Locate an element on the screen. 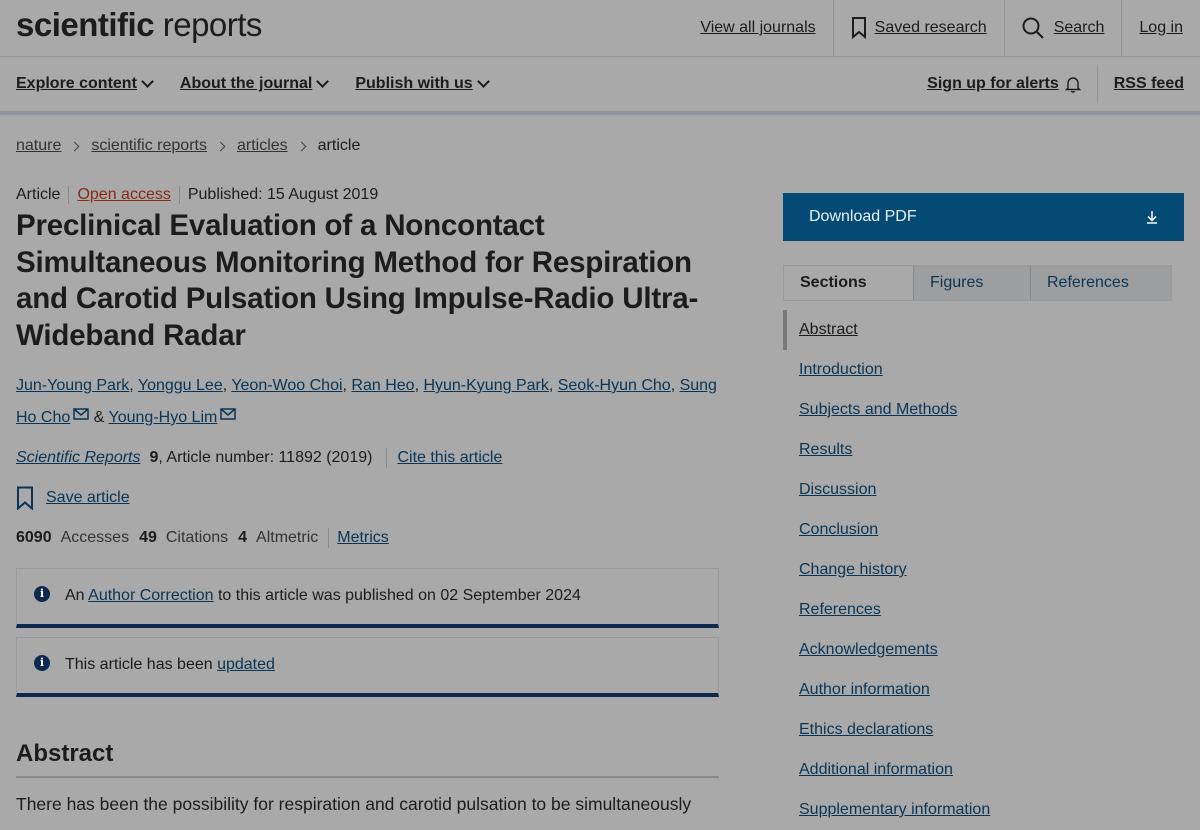 The width and height of the screenshot is (1200, 830). saved-research-link: Saved research is located at coordinates (918, 28).